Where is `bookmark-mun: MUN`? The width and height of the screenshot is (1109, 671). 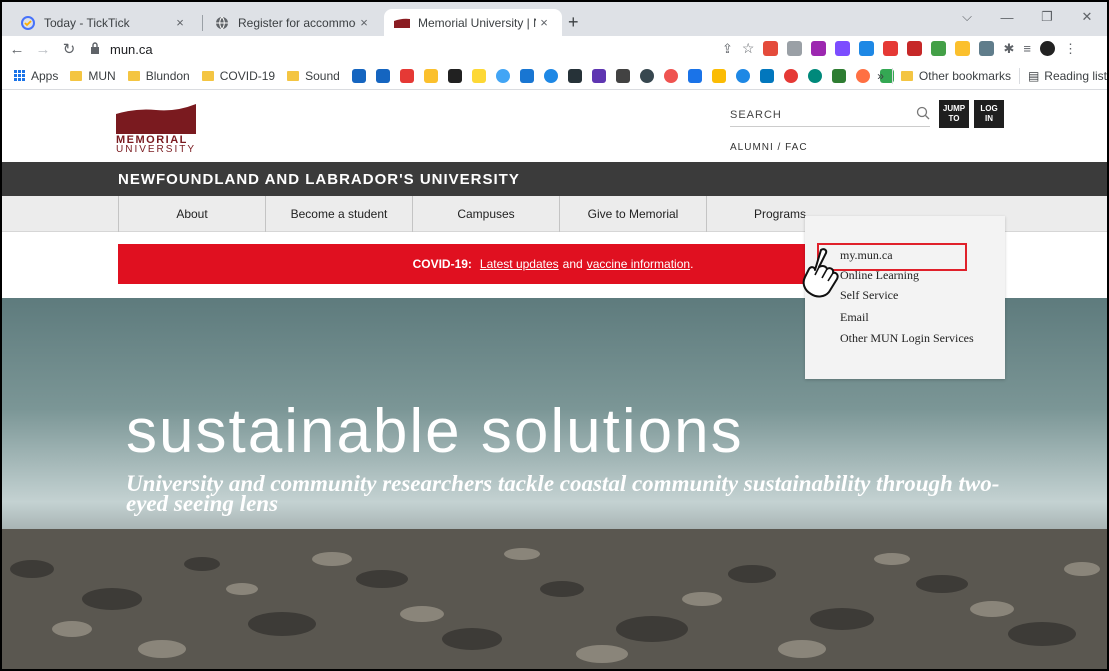
bookmark-mun: MUN is located at coordinates (93, 76).